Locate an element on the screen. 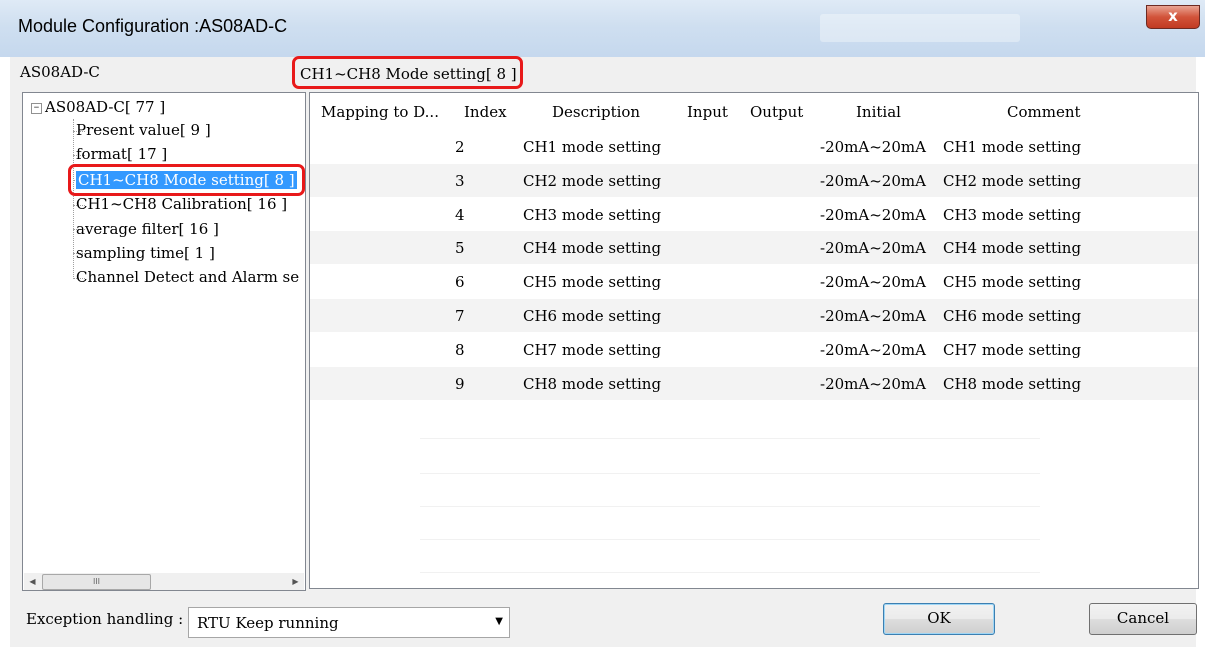  close-button: x is located at coordinates (1173, 17).